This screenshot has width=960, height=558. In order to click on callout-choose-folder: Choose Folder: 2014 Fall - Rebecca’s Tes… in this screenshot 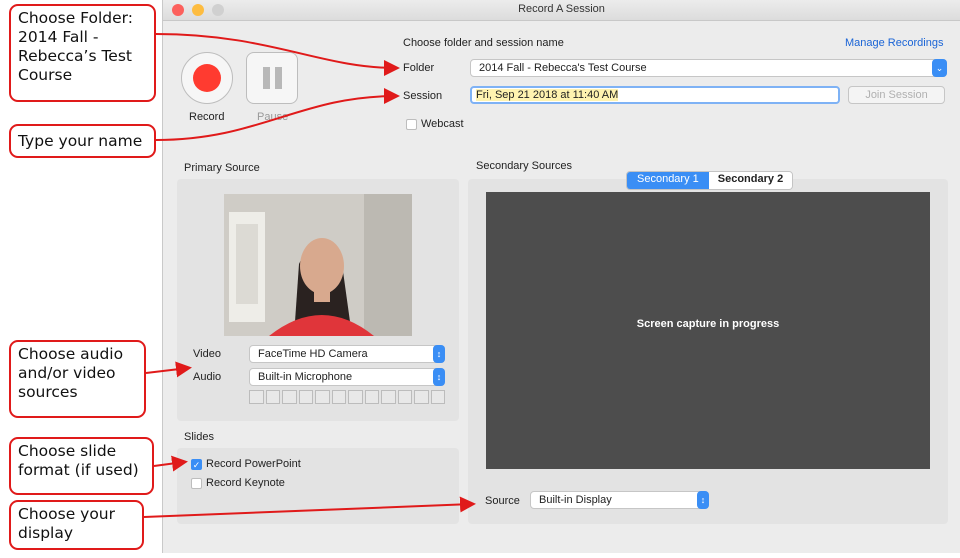, I will do `click(82, 53)`.